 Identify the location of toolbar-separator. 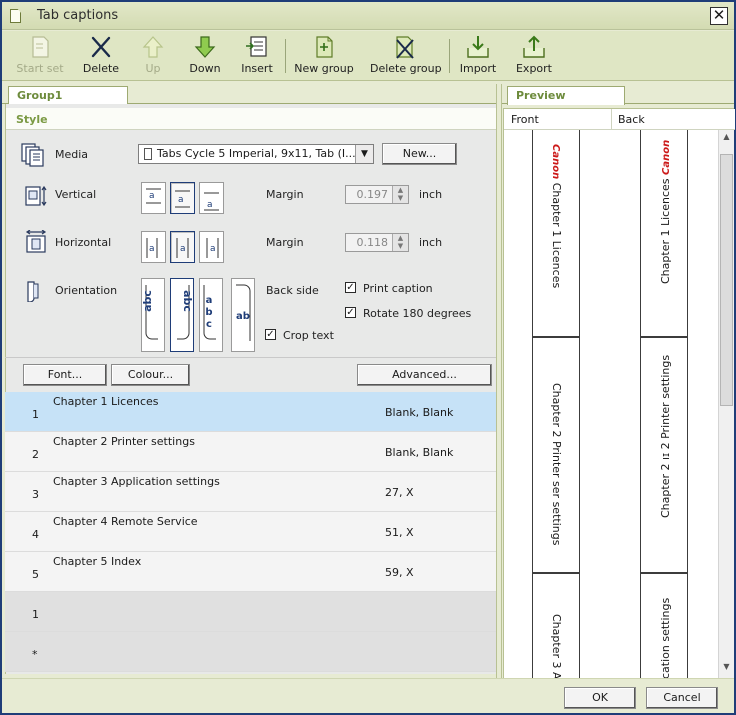
(449, 56).